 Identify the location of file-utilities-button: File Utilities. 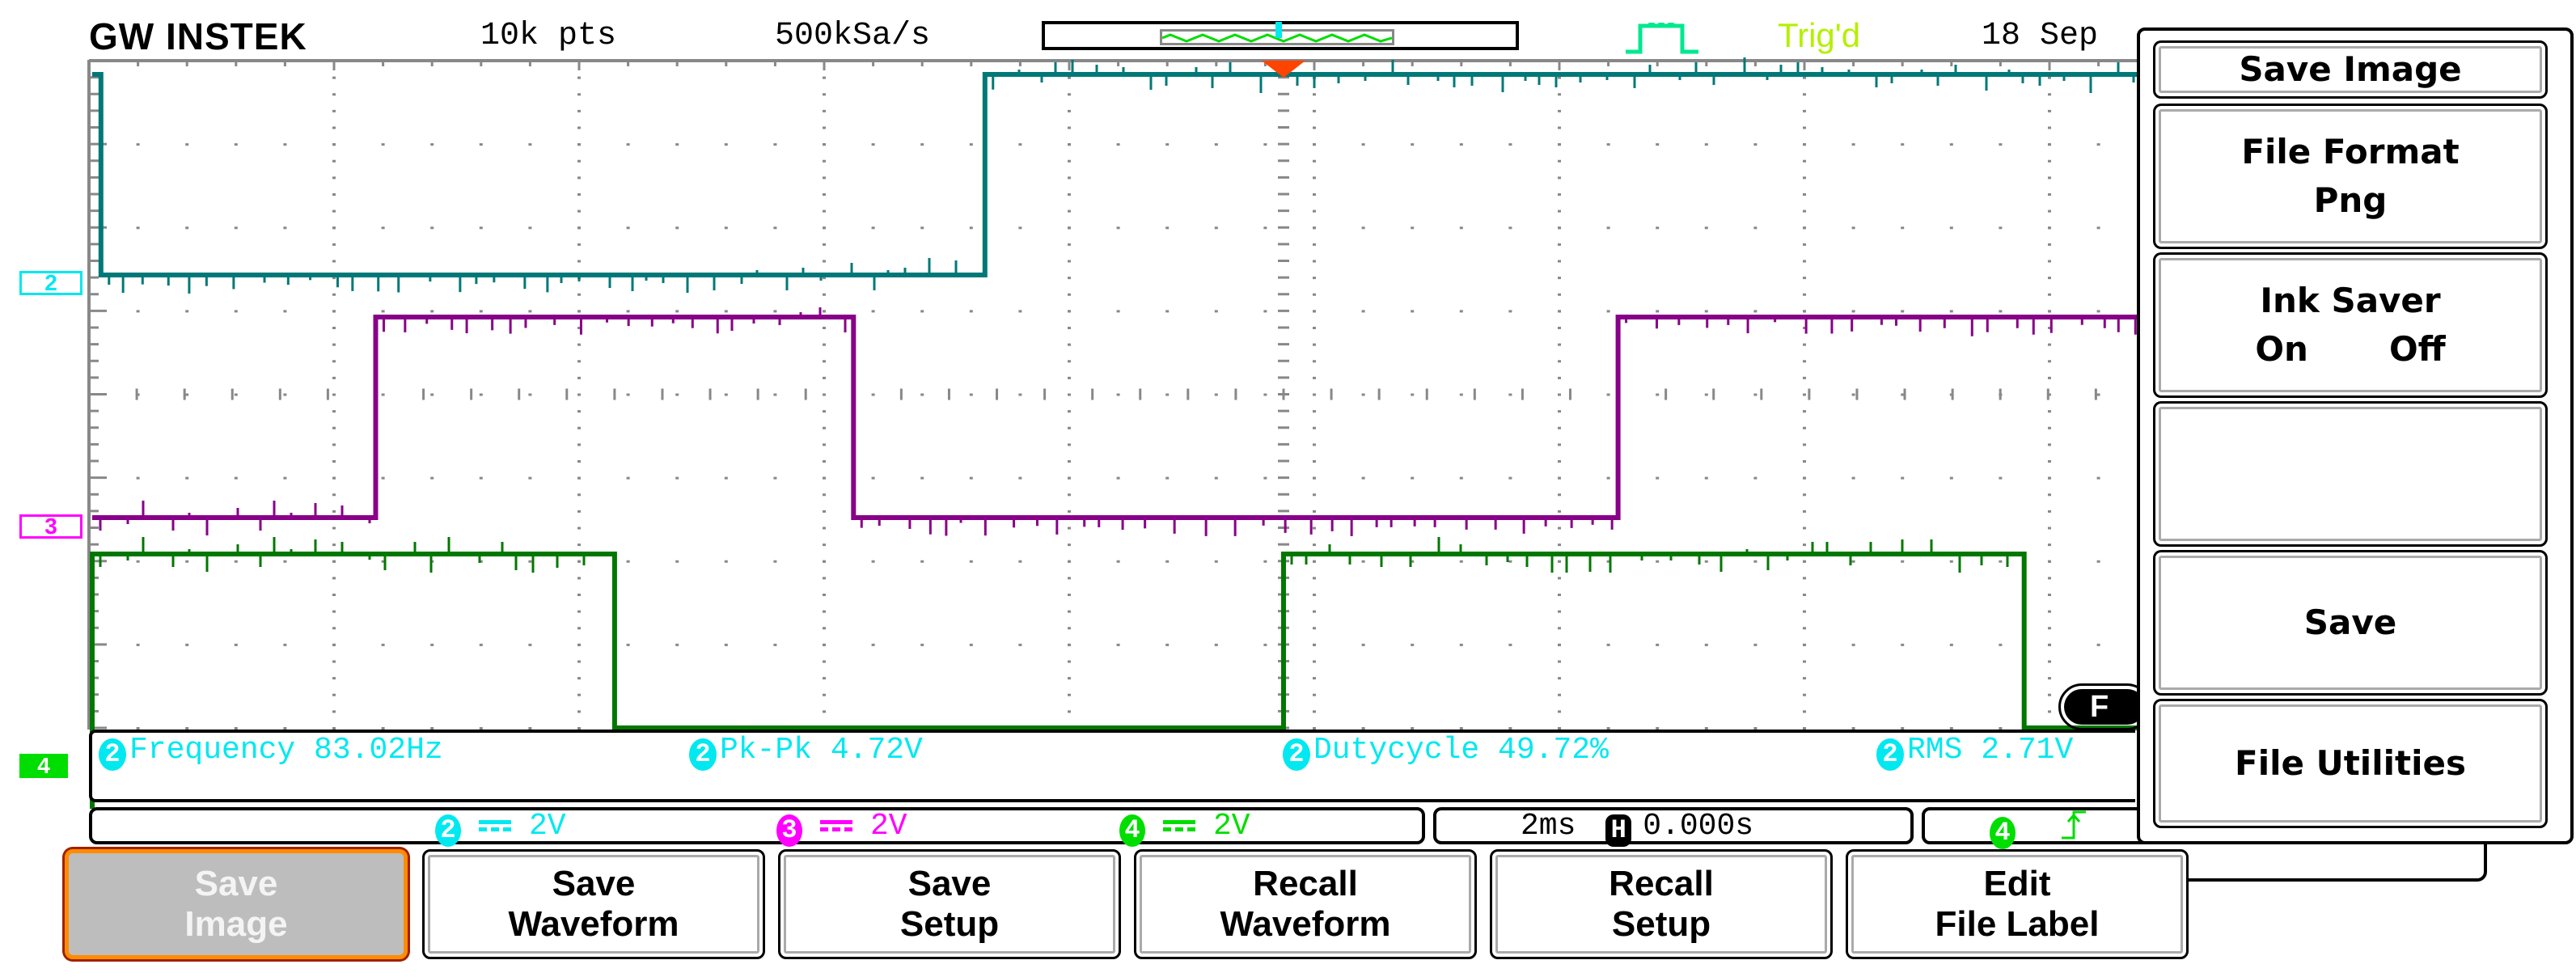
(2351, 764).